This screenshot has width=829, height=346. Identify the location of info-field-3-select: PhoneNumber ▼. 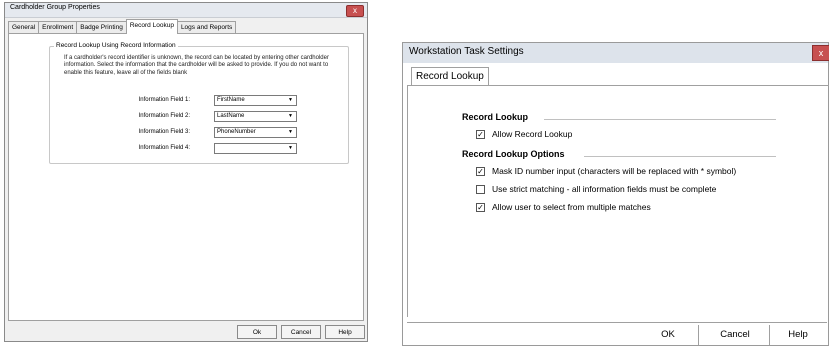
(255, 132).